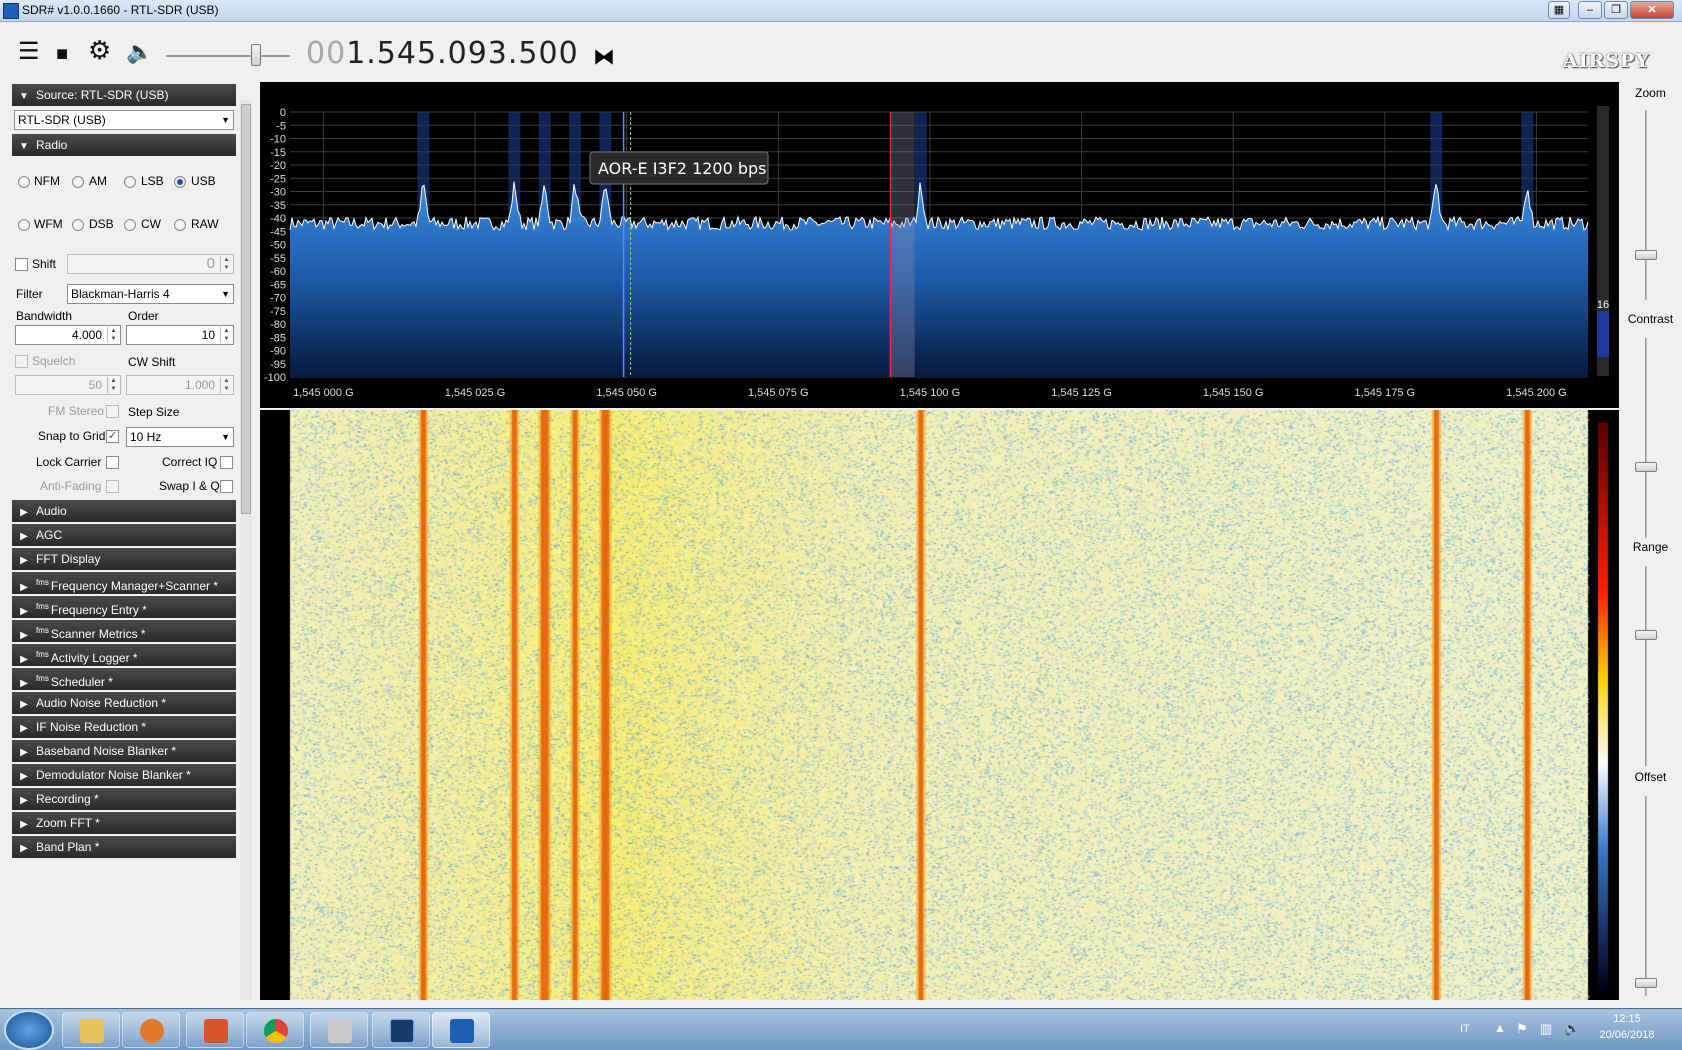  Describe the element at coordinates (246, 550) in the screenshot. I see `left-panel-scrollbar` at that location.